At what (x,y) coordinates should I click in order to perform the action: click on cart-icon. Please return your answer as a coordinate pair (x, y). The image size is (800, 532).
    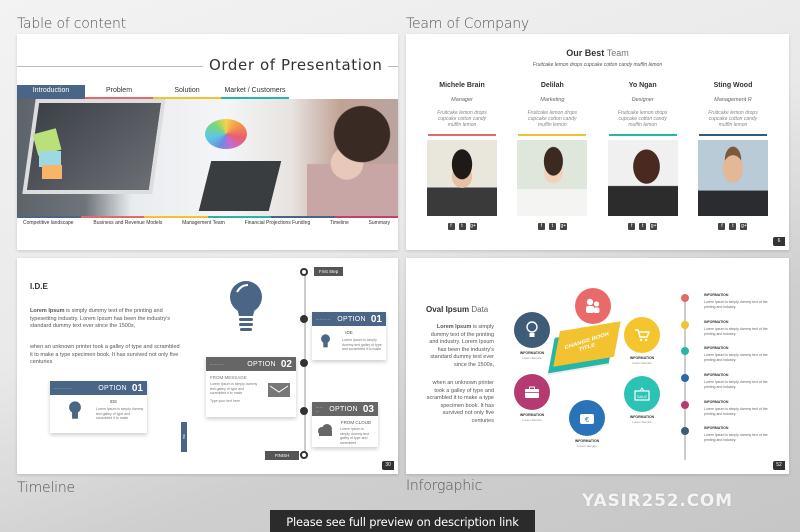
    Looking at the image, I should click on (642, 335).